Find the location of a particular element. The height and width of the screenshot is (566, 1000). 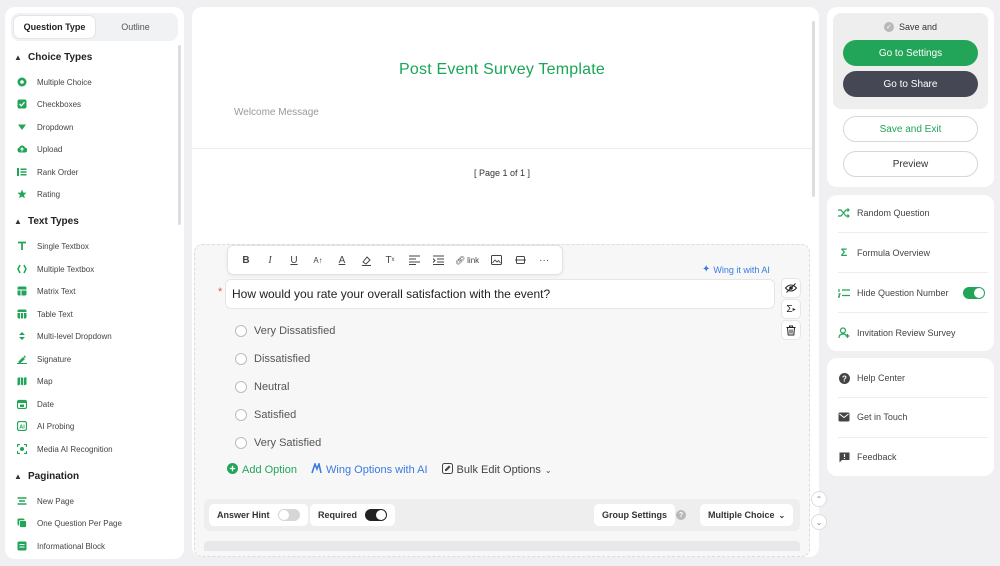

link-button: 🔗︎ link is located at coordinates (467, 260).